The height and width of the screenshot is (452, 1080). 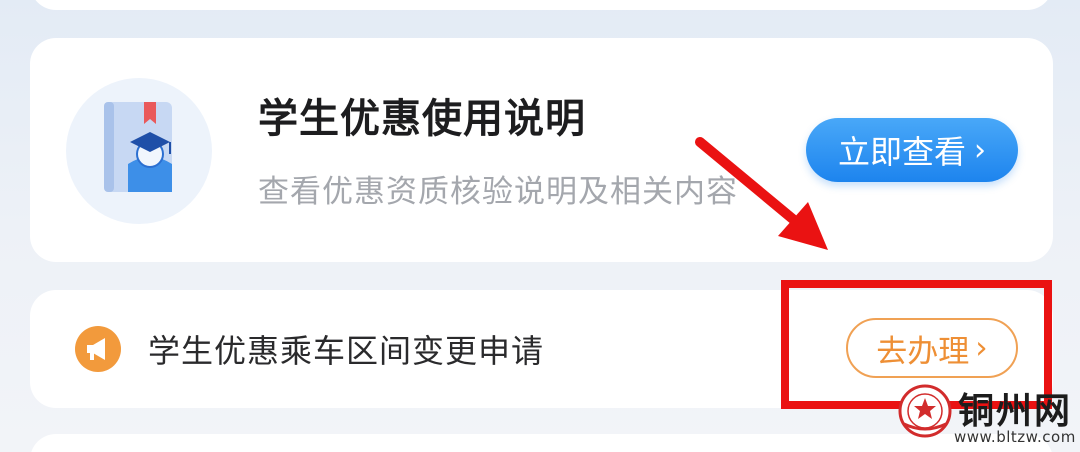 What do you see at coordinates (1015, 411) in the screenshot?
I see `watermark-name: 铜州网` at bounding box center [1015, 411].